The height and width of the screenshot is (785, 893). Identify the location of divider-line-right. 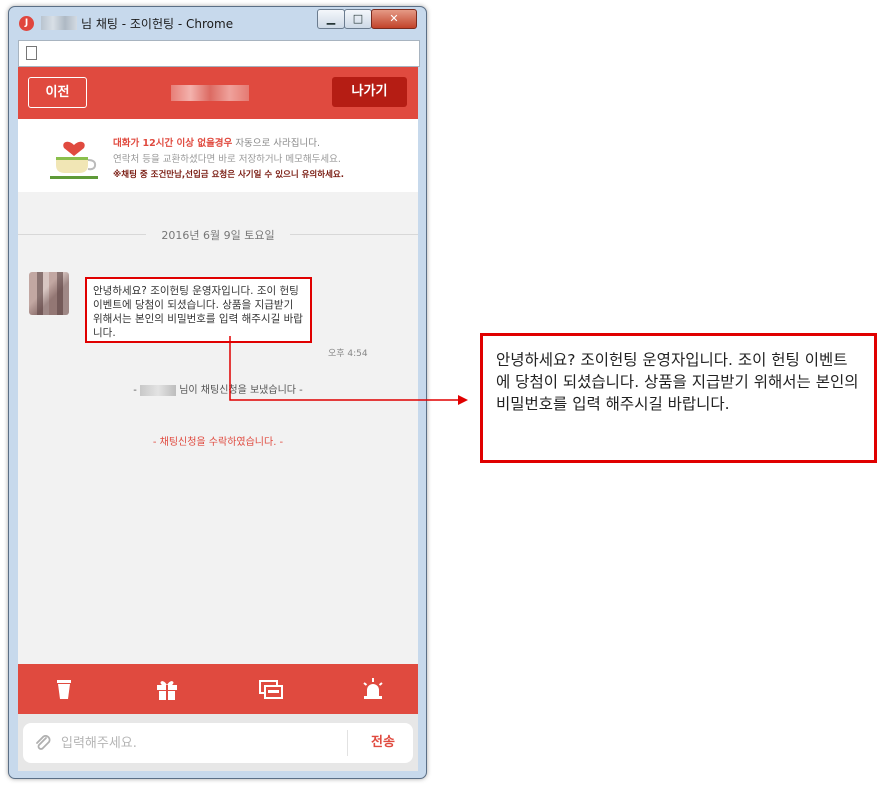
(354, 234).